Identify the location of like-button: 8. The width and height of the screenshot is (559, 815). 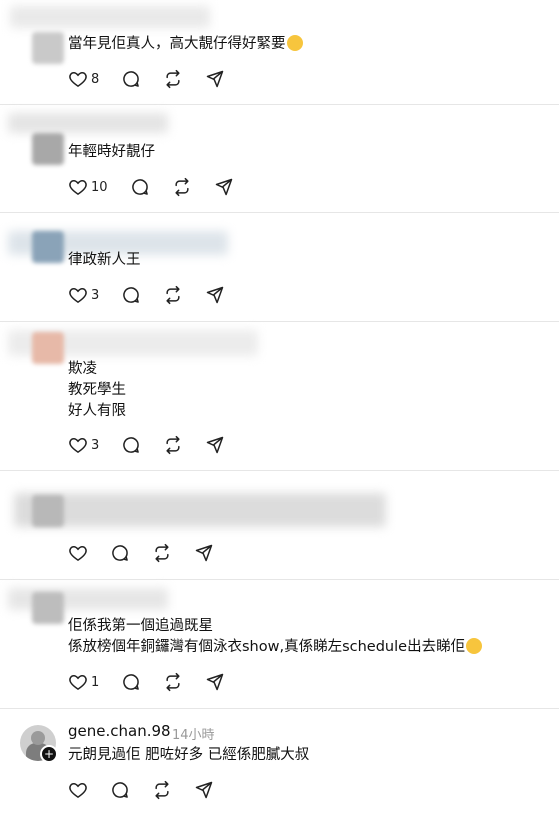
(83, 79).